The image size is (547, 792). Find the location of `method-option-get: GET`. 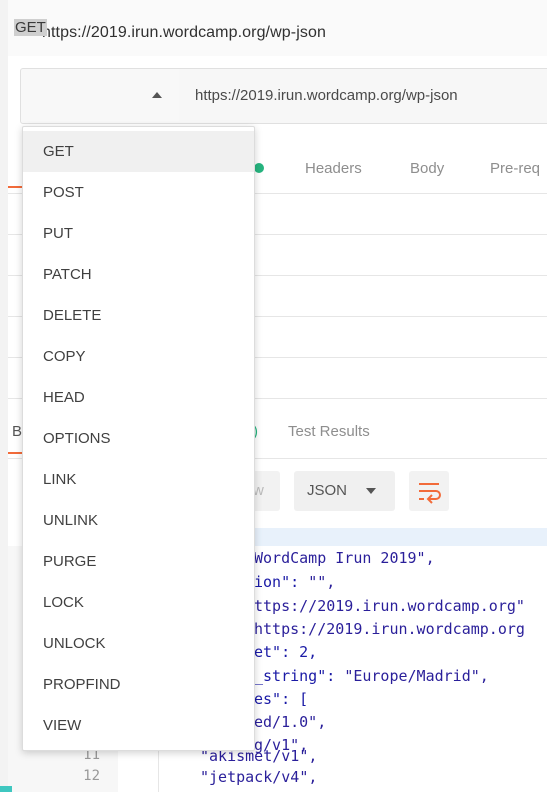

method-option-get: GET is located at coordinates (138, 151).